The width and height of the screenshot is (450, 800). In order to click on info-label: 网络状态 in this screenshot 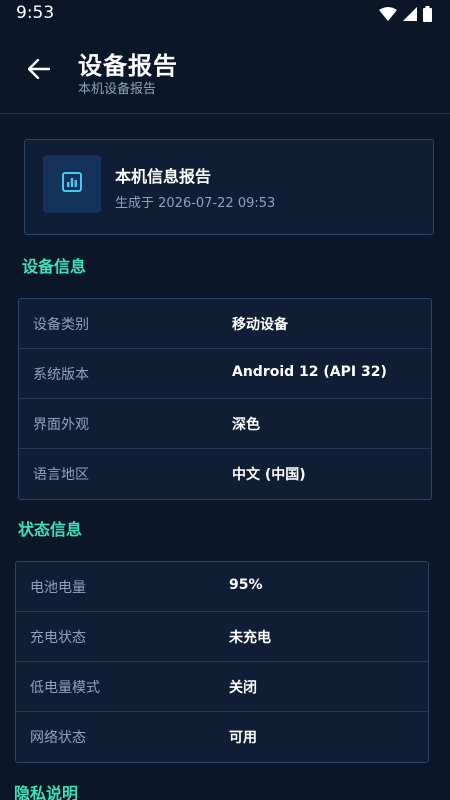, I will do `click(58, 738)`.